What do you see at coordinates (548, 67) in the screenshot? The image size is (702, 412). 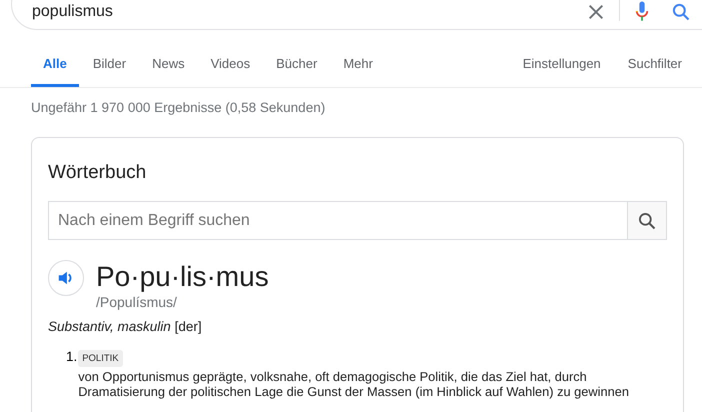 I see `tool-link: Einstellungen` at bounding box center [548, 67].